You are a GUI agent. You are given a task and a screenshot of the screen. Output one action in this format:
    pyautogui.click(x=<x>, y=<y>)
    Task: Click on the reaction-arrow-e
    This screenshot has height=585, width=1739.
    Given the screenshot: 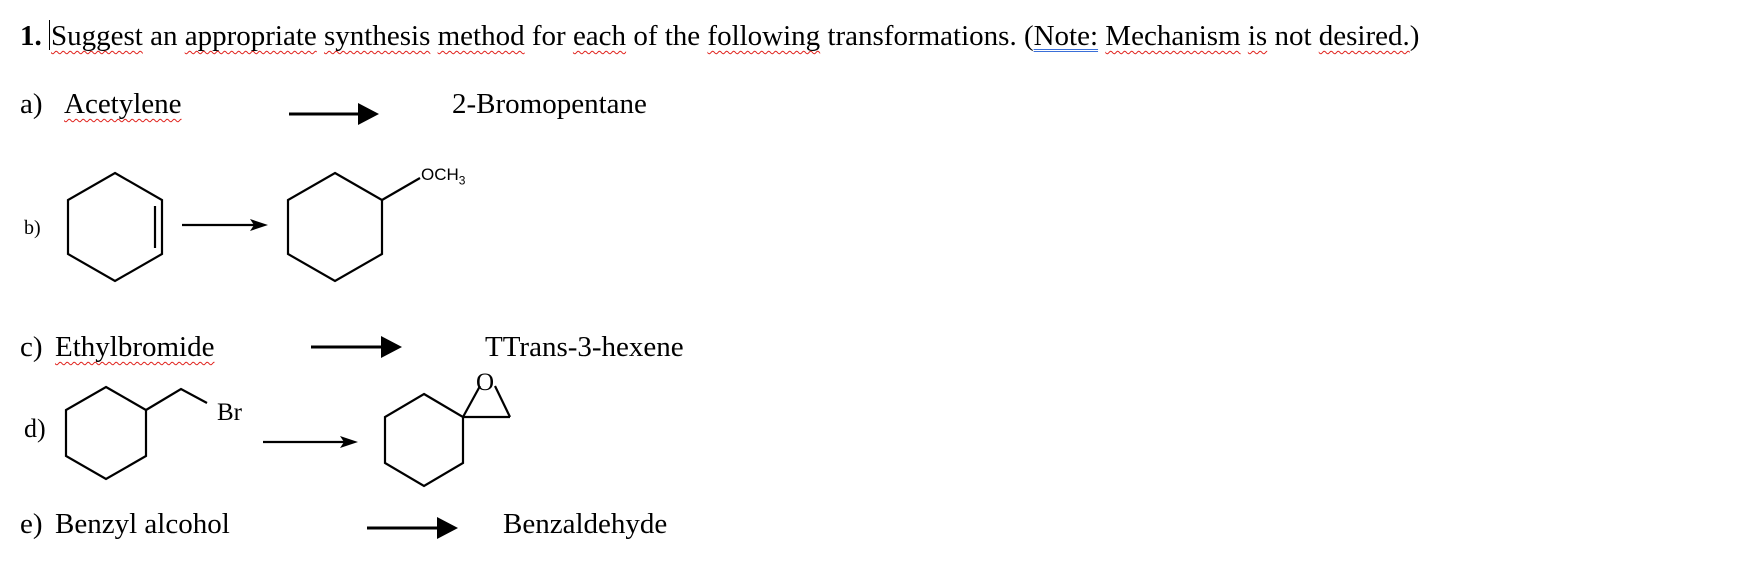 What is the action you would take?
    pyautogui.click(x=412, y=528)
    